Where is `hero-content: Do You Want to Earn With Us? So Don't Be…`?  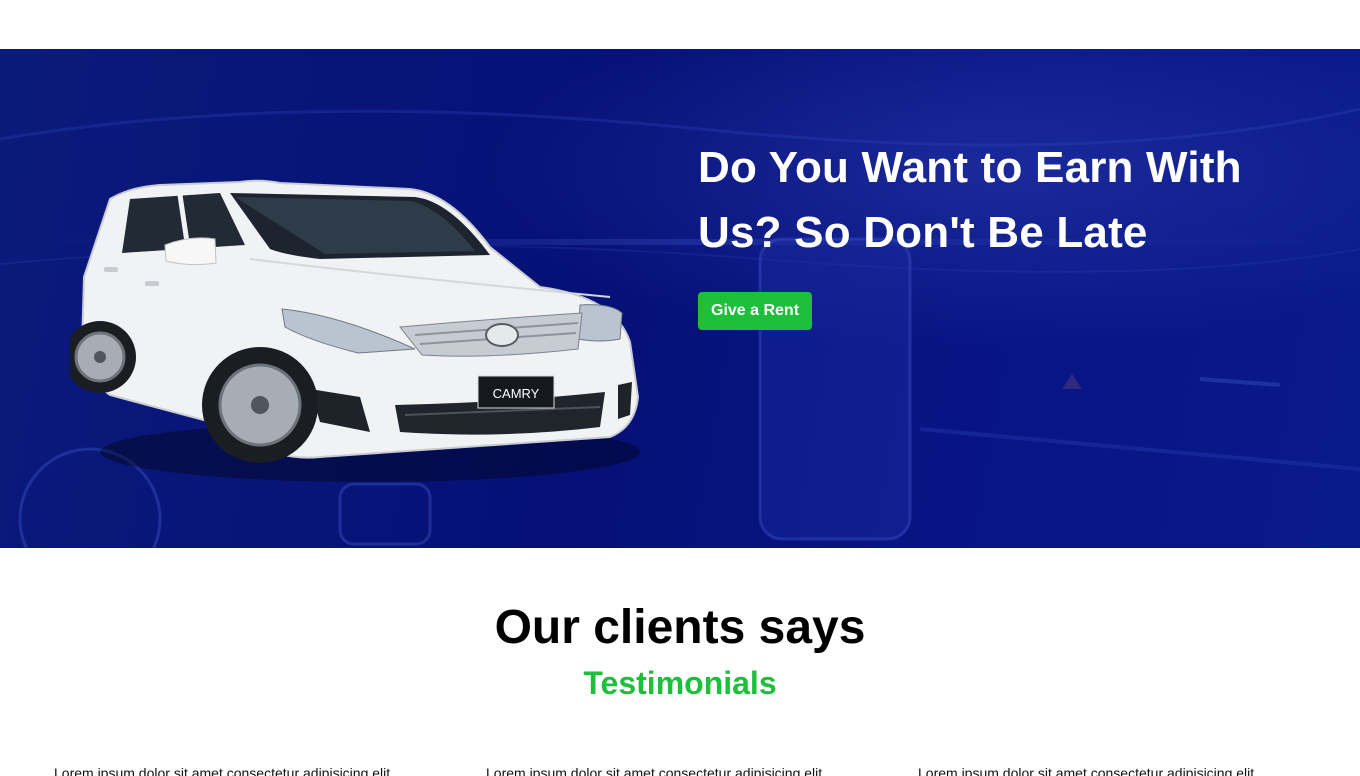 hero-content: Do You Want to Earn With Us? So Don't Be… is located at coordinates (1008, 232).